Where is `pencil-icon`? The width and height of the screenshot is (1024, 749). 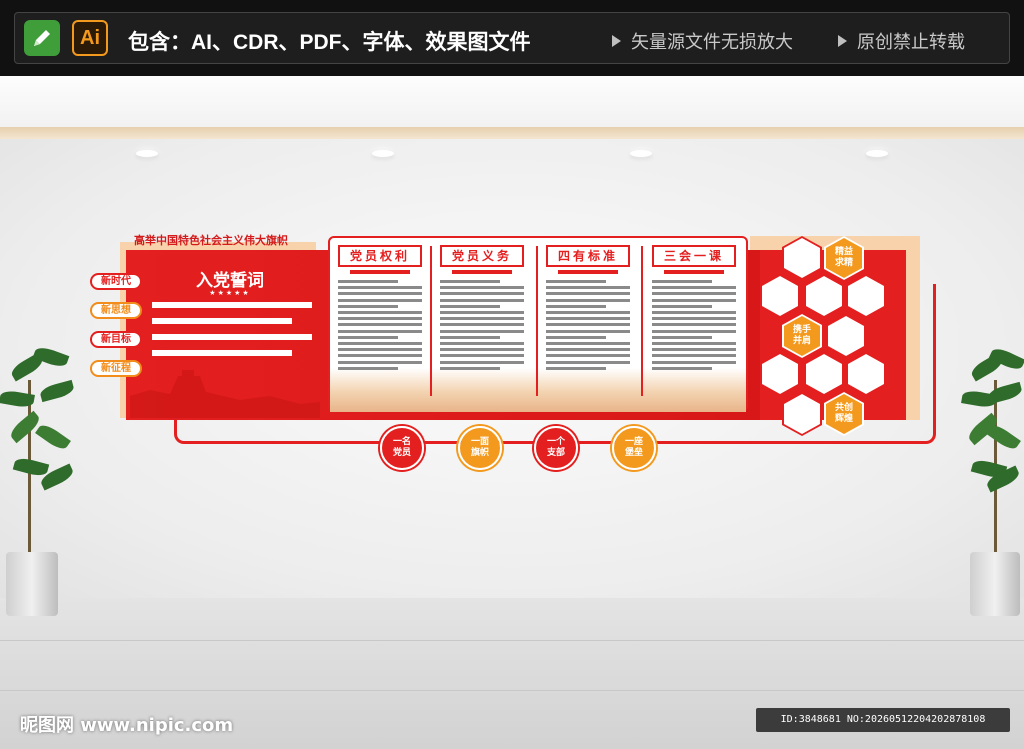
pencil-icon is located at coordinates (42, 38).